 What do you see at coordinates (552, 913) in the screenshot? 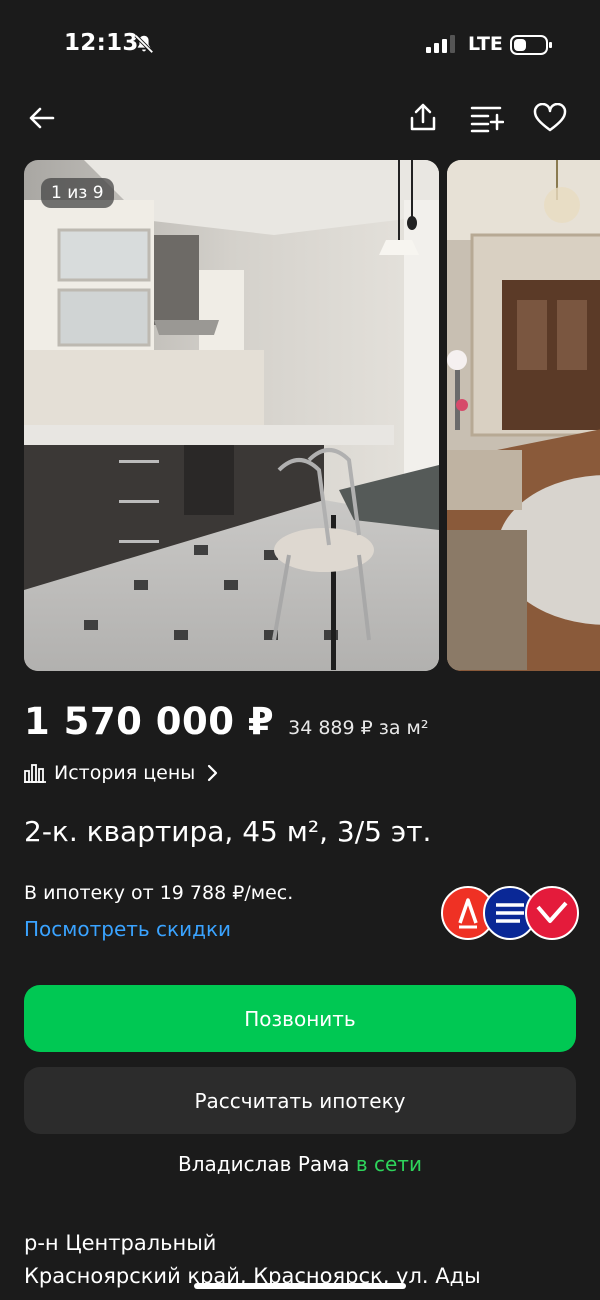
I see `pochta-bank-logo` at bounding box center [552, 913].